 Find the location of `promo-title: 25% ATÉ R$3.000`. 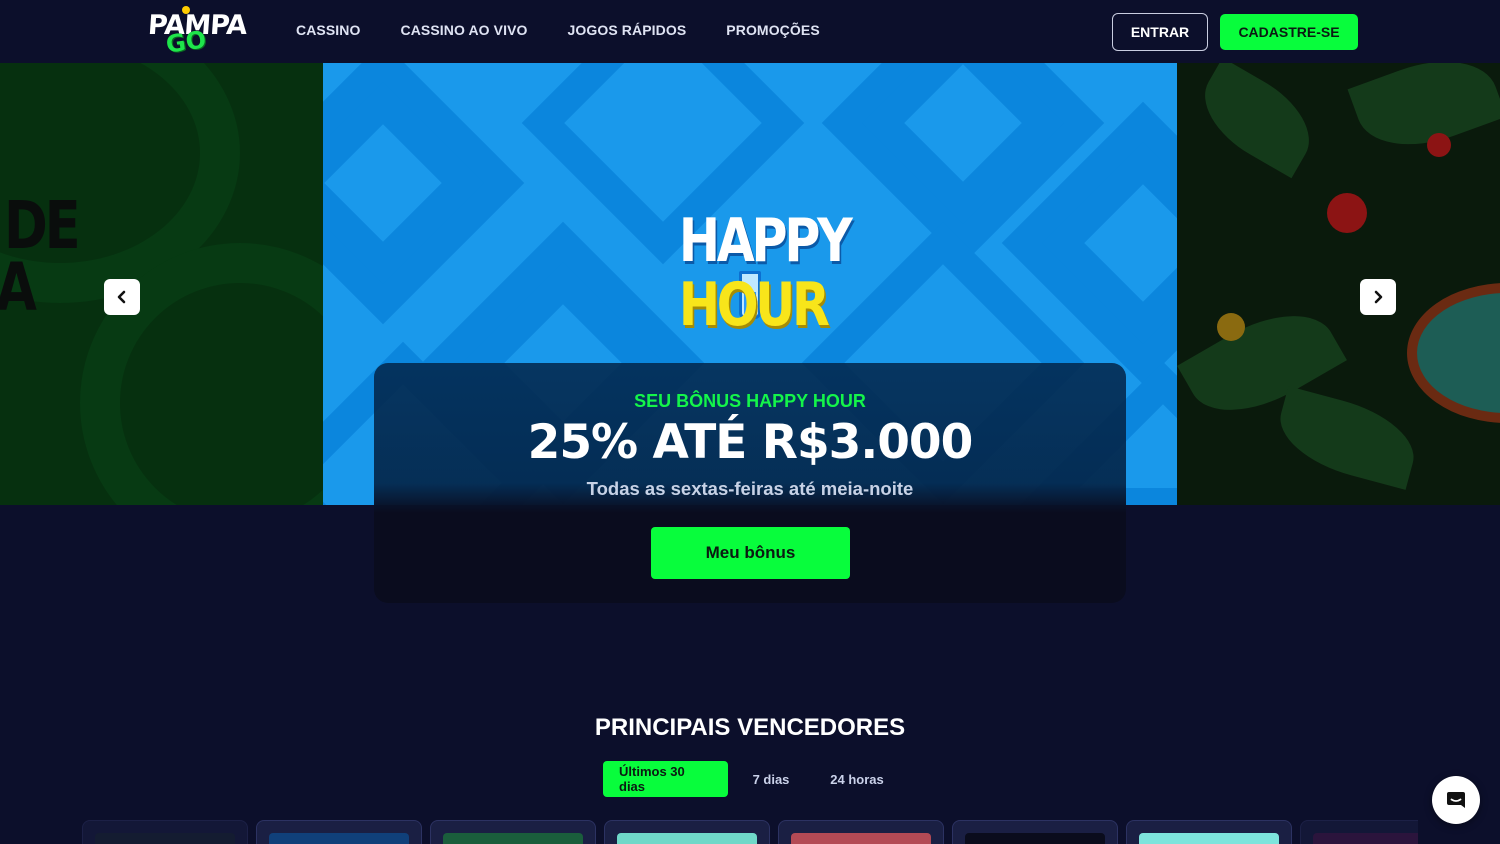

promo-title: 25% ATÉ R$3.000 is located at coordinates (750, 442).